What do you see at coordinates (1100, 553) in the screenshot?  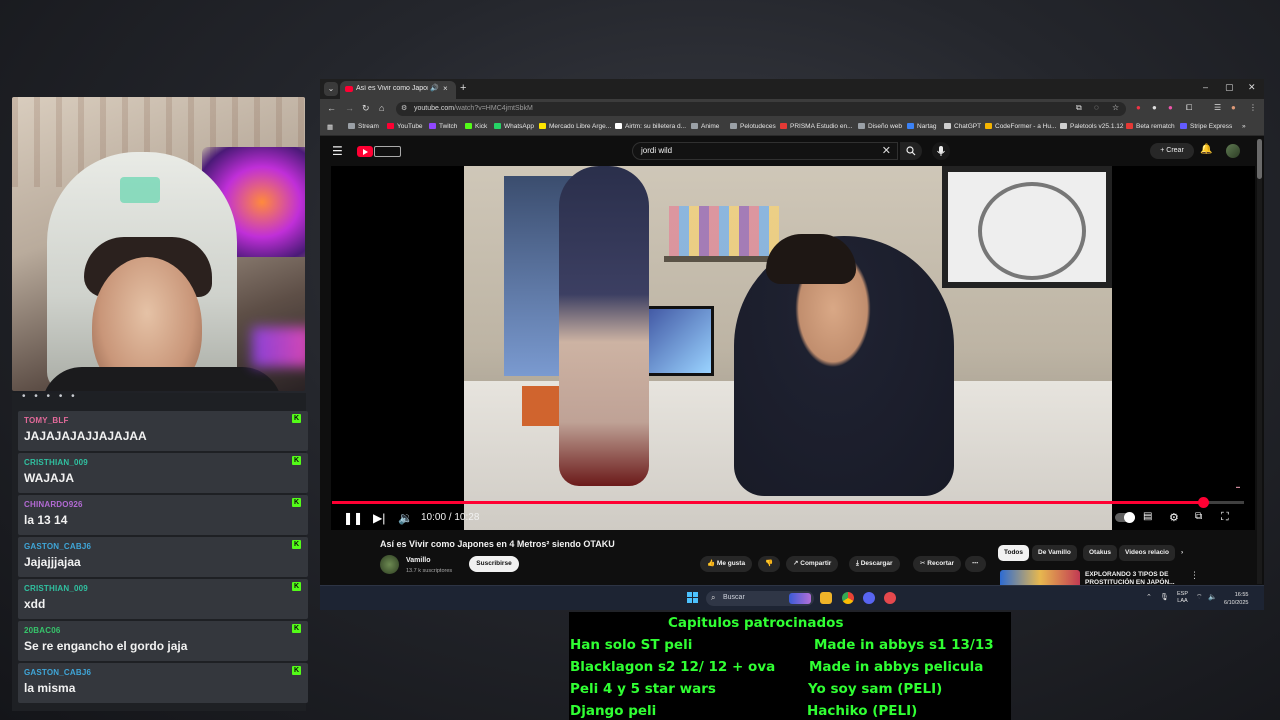 I see `chip-otakus: Otakus` at bounding box center [1100, 553].